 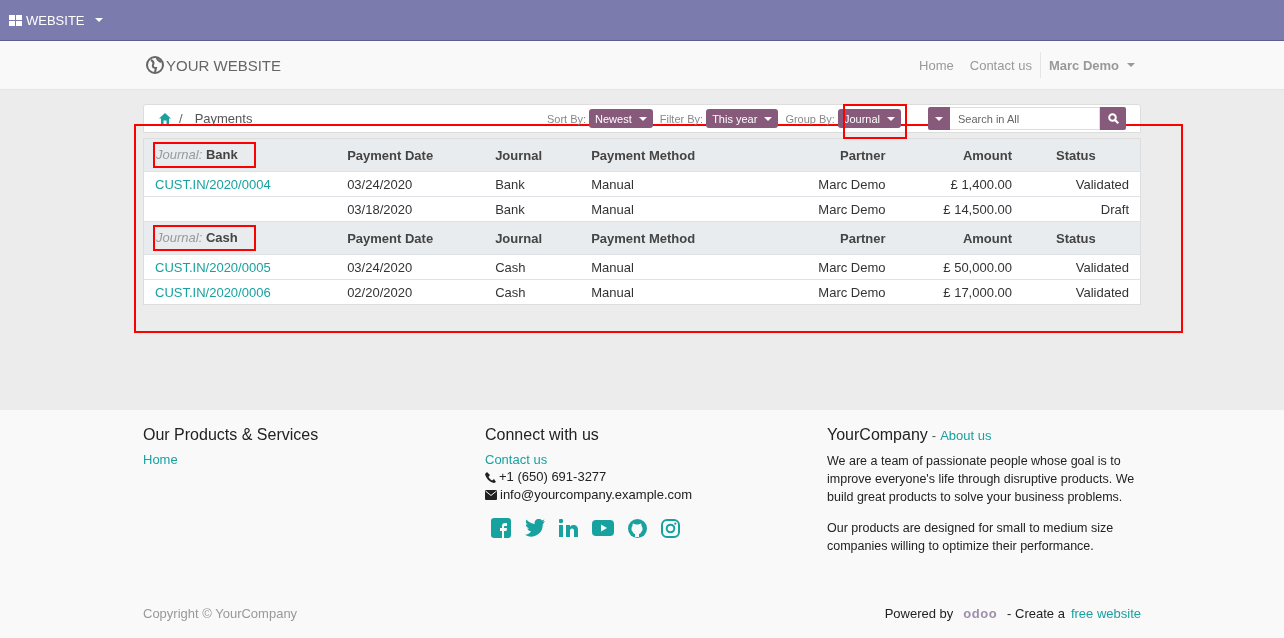 I want to click on user-menu: Marc Demo, so click(x=1090, y=65).